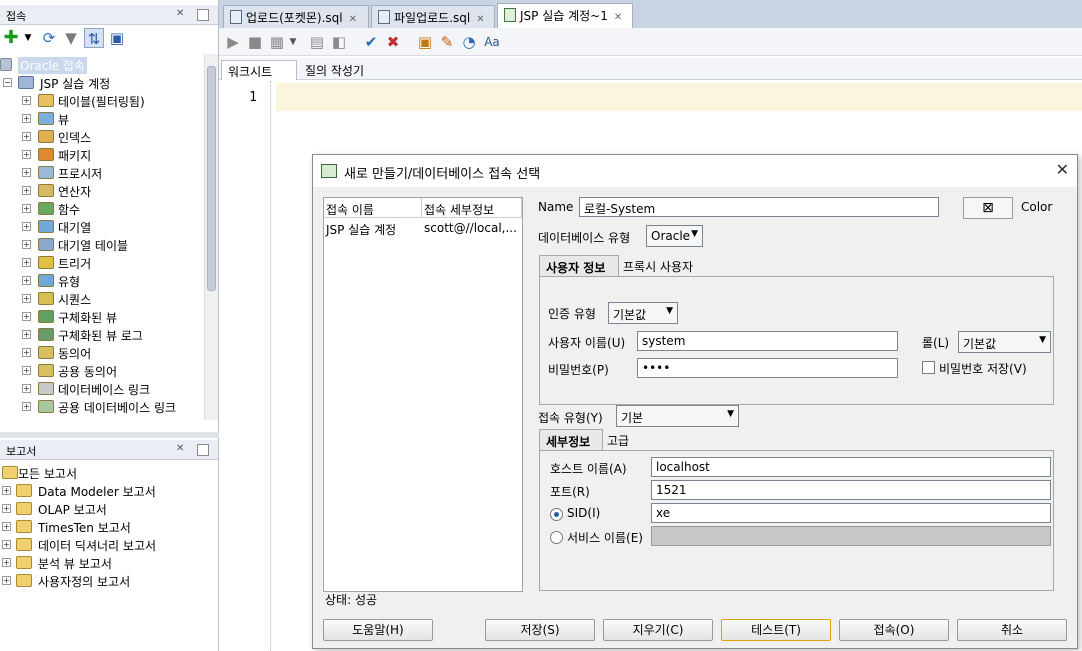 This screenshot has width=1082, height=651. I want to click on sql-editor-current-line, so click(679, 97).